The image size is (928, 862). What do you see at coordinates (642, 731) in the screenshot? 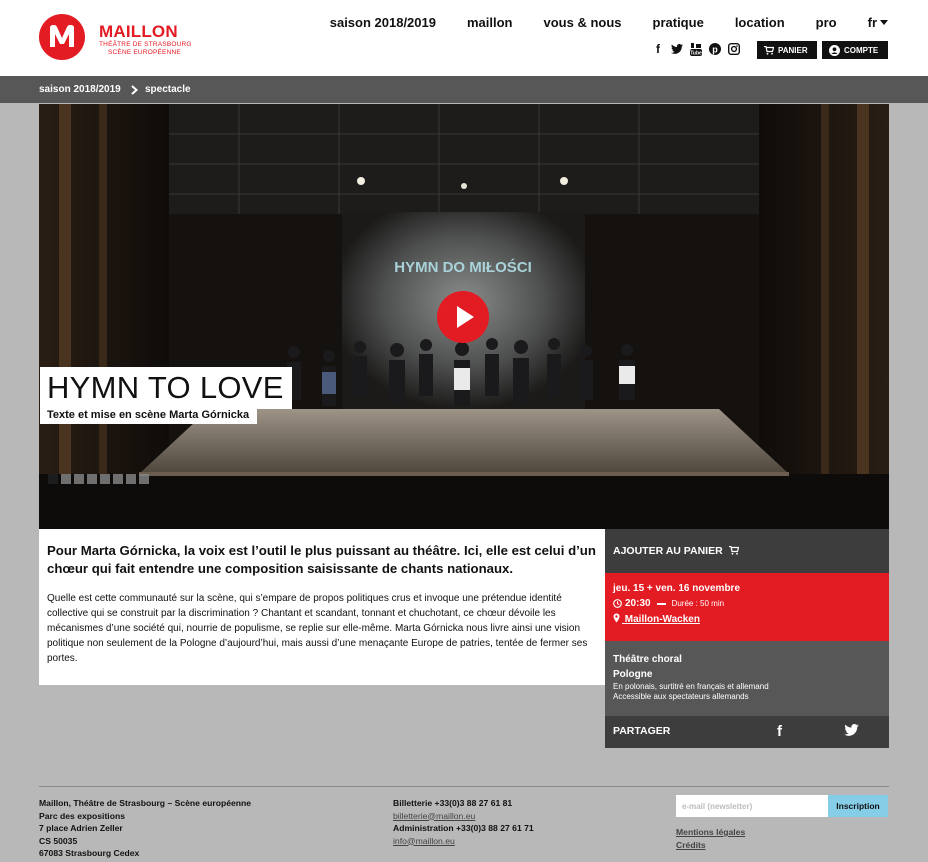
I see `share-label: PARTAGER` at bounding box center [642, 731].